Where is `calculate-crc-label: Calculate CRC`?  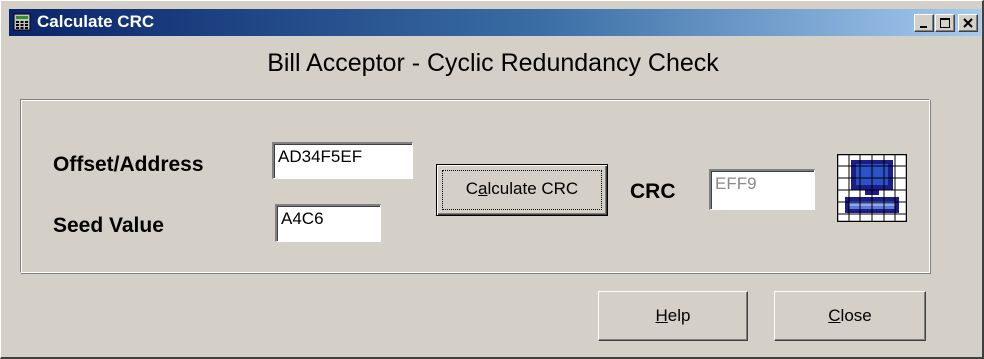 calculate-crc-label: Calculate CRC is located at coordinates (522, 189).